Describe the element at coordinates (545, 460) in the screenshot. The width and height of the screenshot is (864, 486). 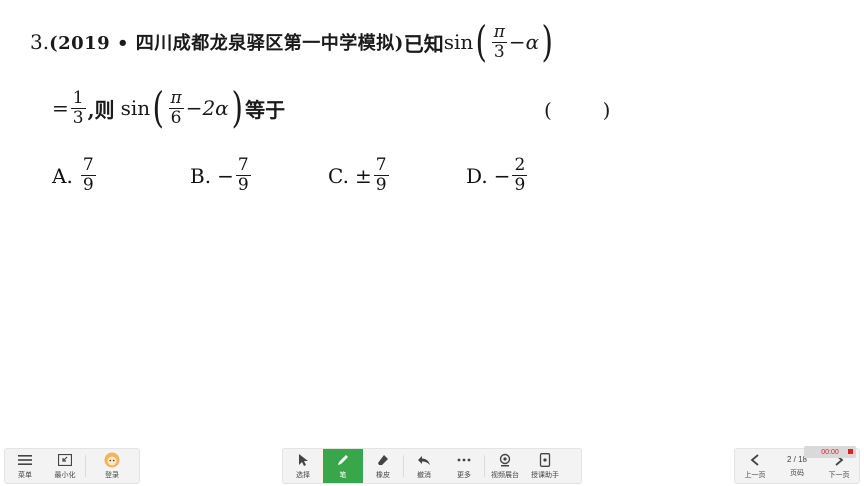
I see `phone-icon` at that location.